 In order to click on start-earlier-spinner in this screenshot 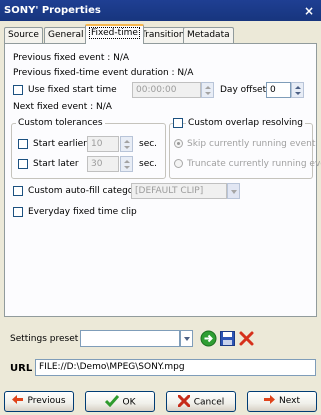, I will do `click(126, 144)`.